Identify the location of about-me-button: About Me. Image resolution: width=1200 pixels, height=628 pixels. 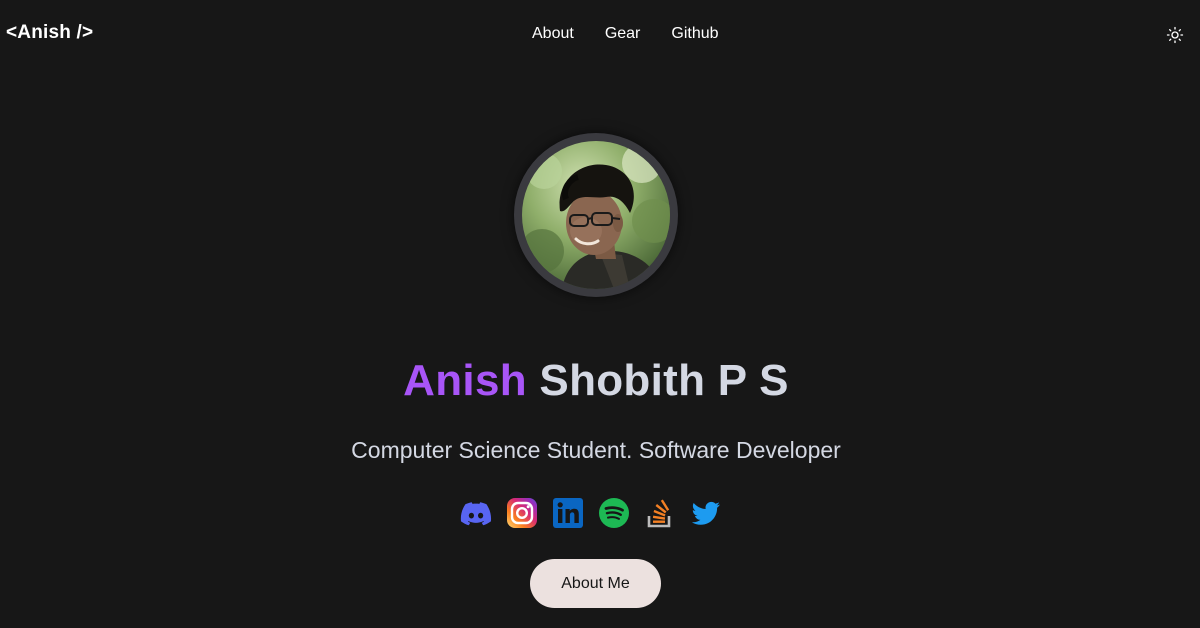
(595, 583).